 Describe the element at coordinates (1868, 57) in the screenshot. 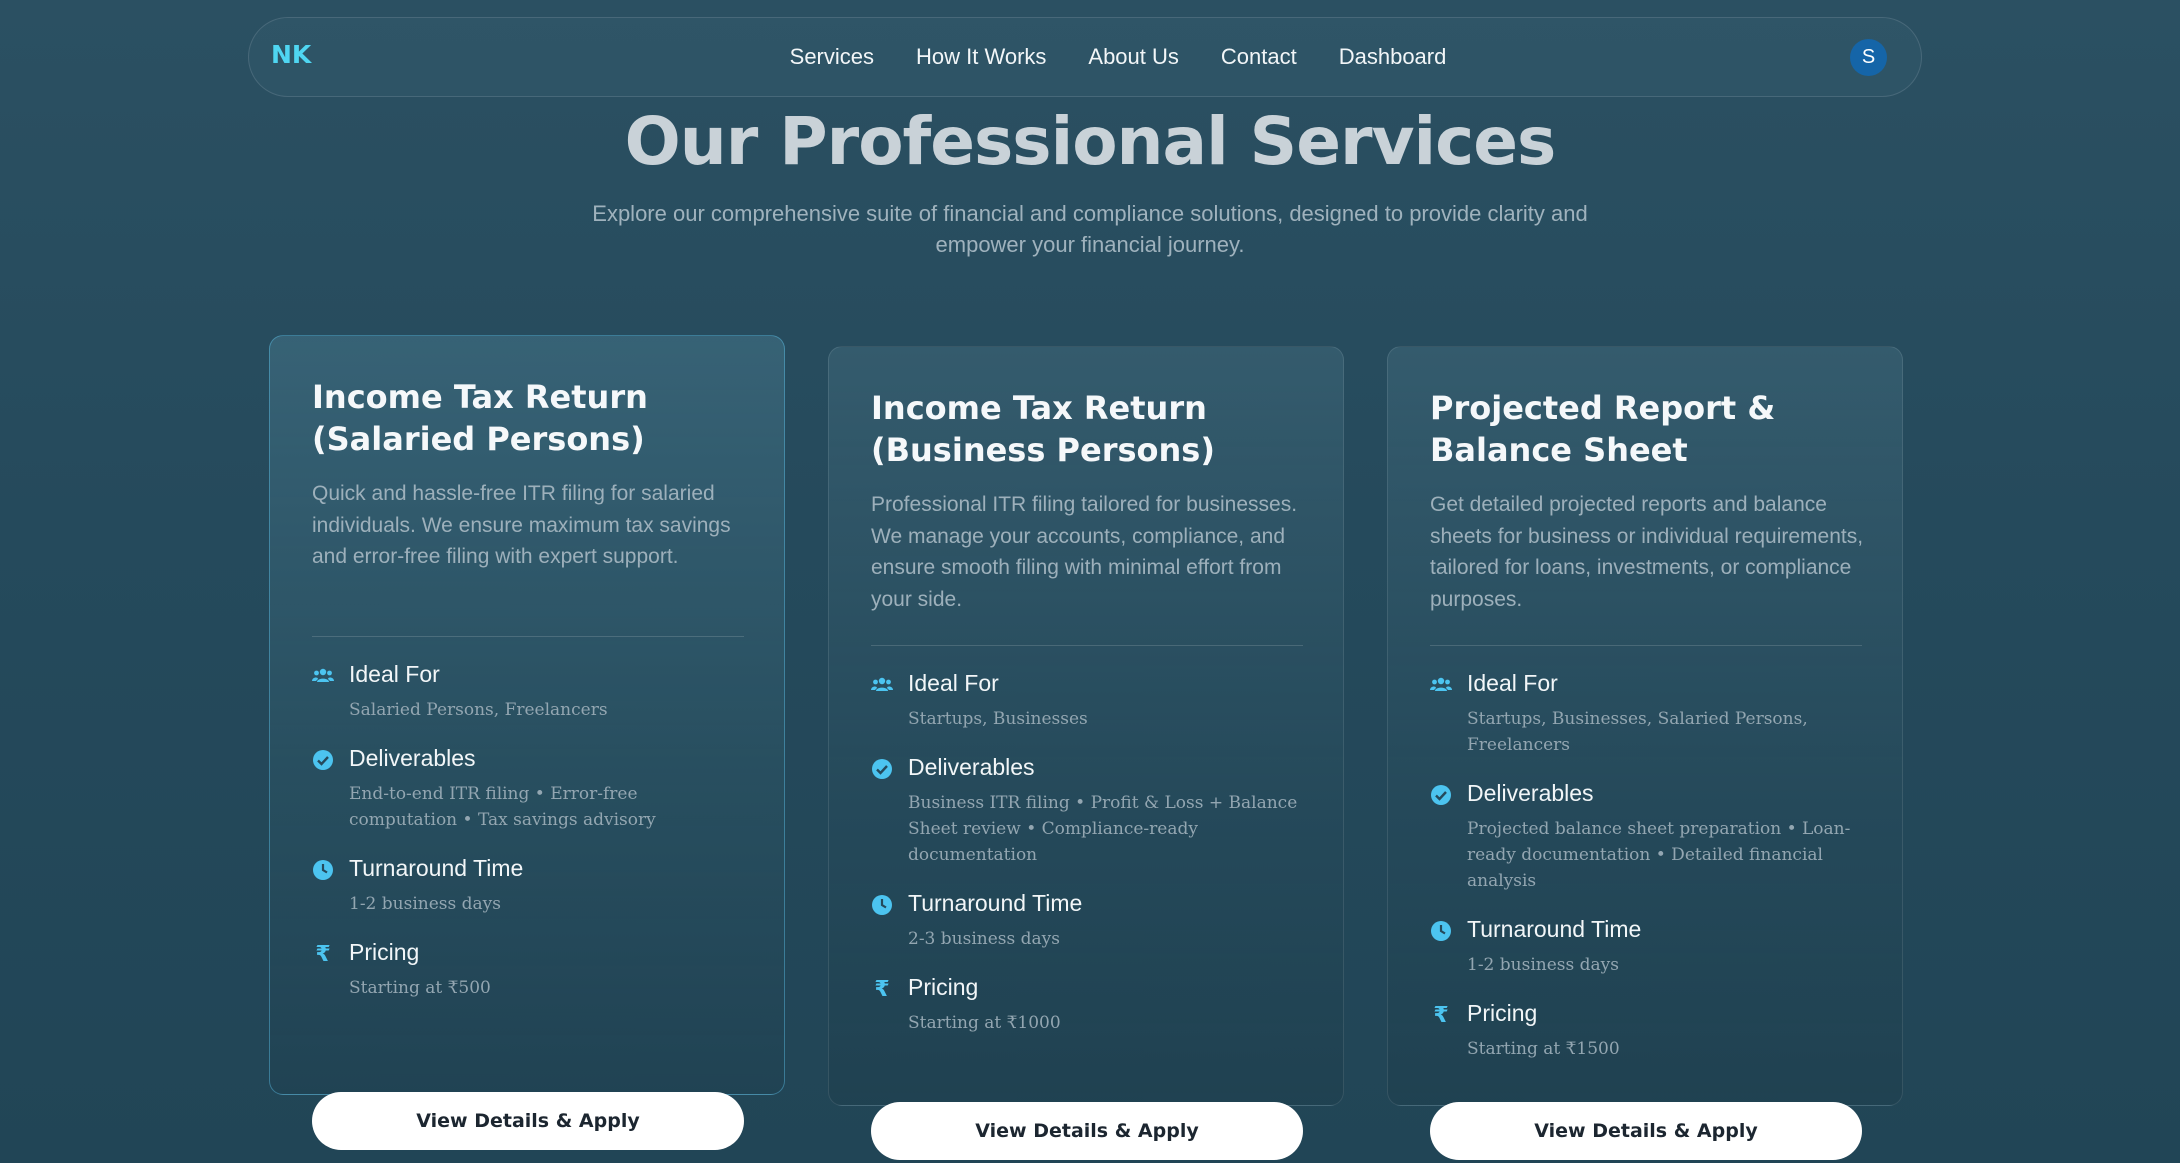

I see `user-avatar: S` at that location.